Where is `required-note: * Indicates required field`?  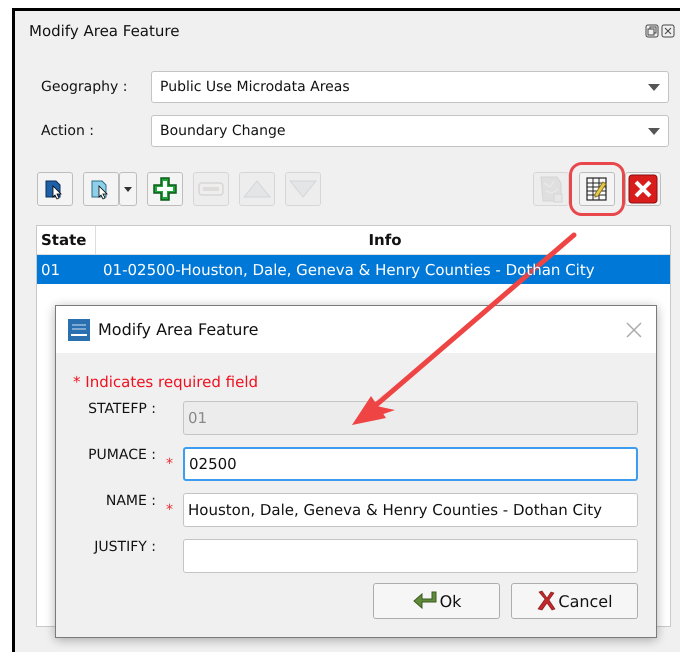 required-note: * Indicates required field is located at coordinates (166, 382).